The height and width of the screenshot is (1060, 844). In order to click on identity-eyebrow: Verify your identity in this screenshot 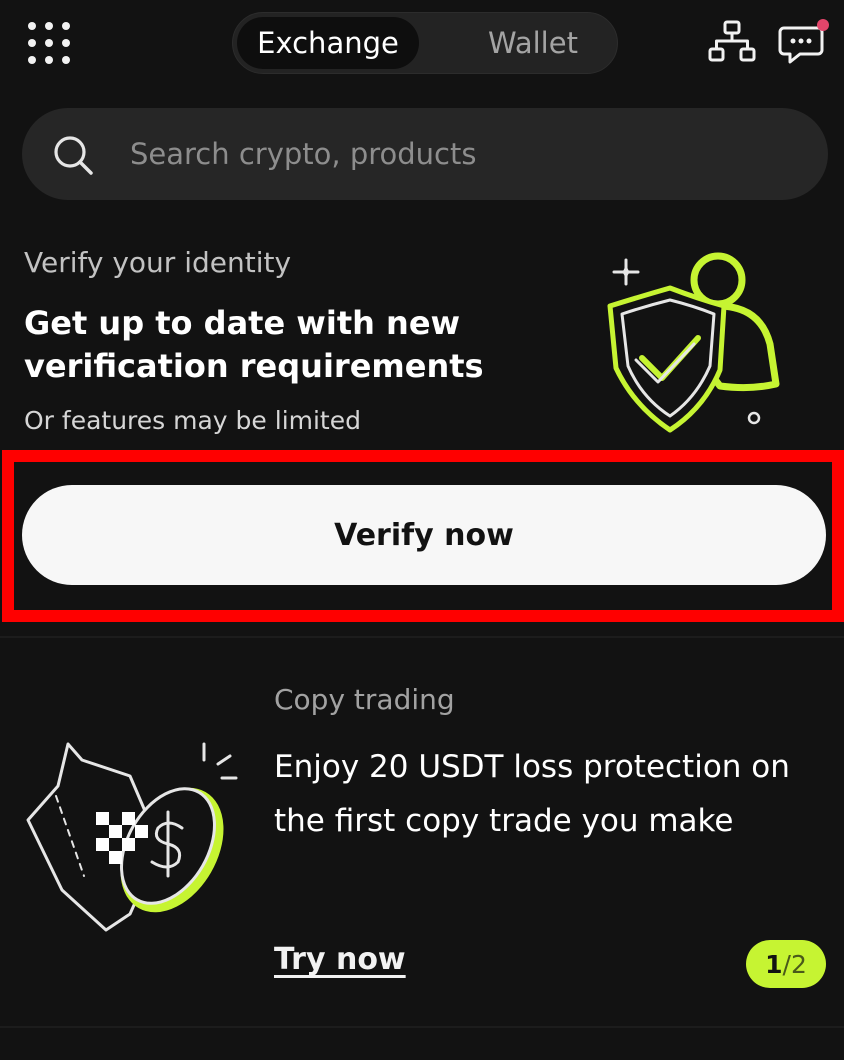, I will do `click(158, 262)`.